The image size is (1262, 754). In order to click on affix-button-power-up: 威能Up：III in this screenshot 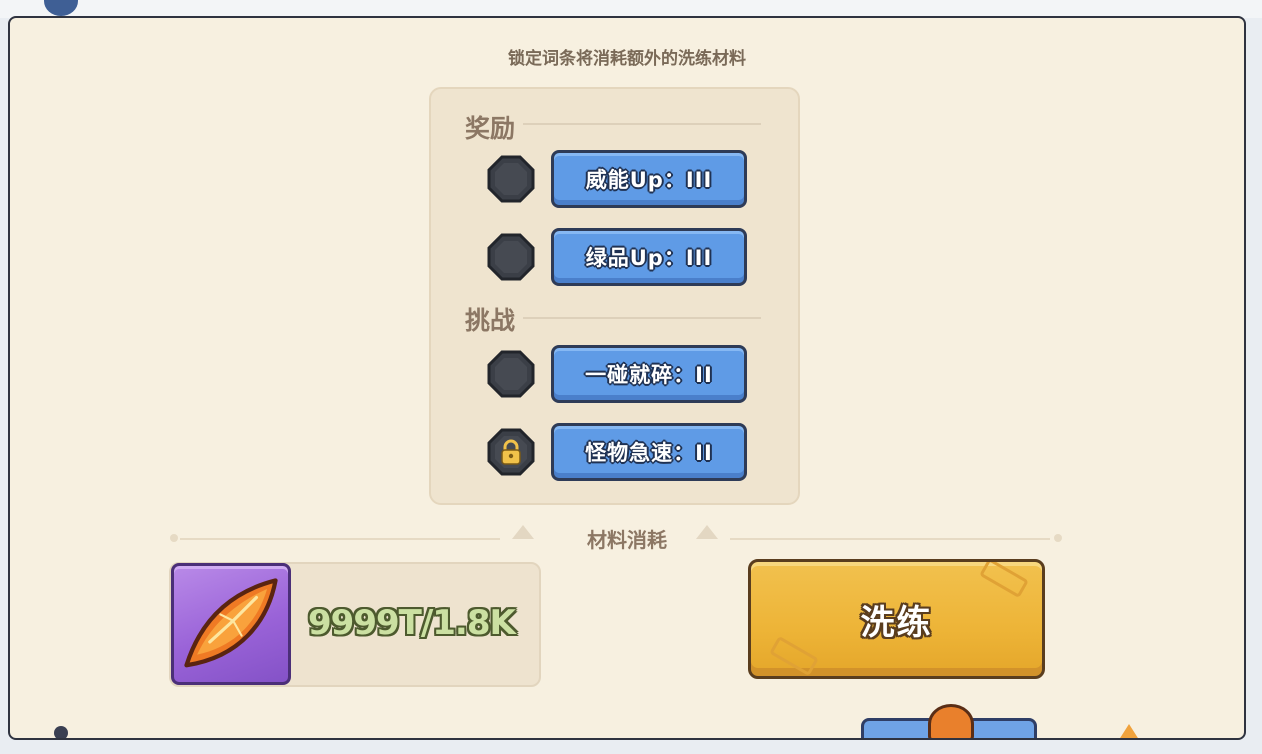, I will do `click(649, 179)`.